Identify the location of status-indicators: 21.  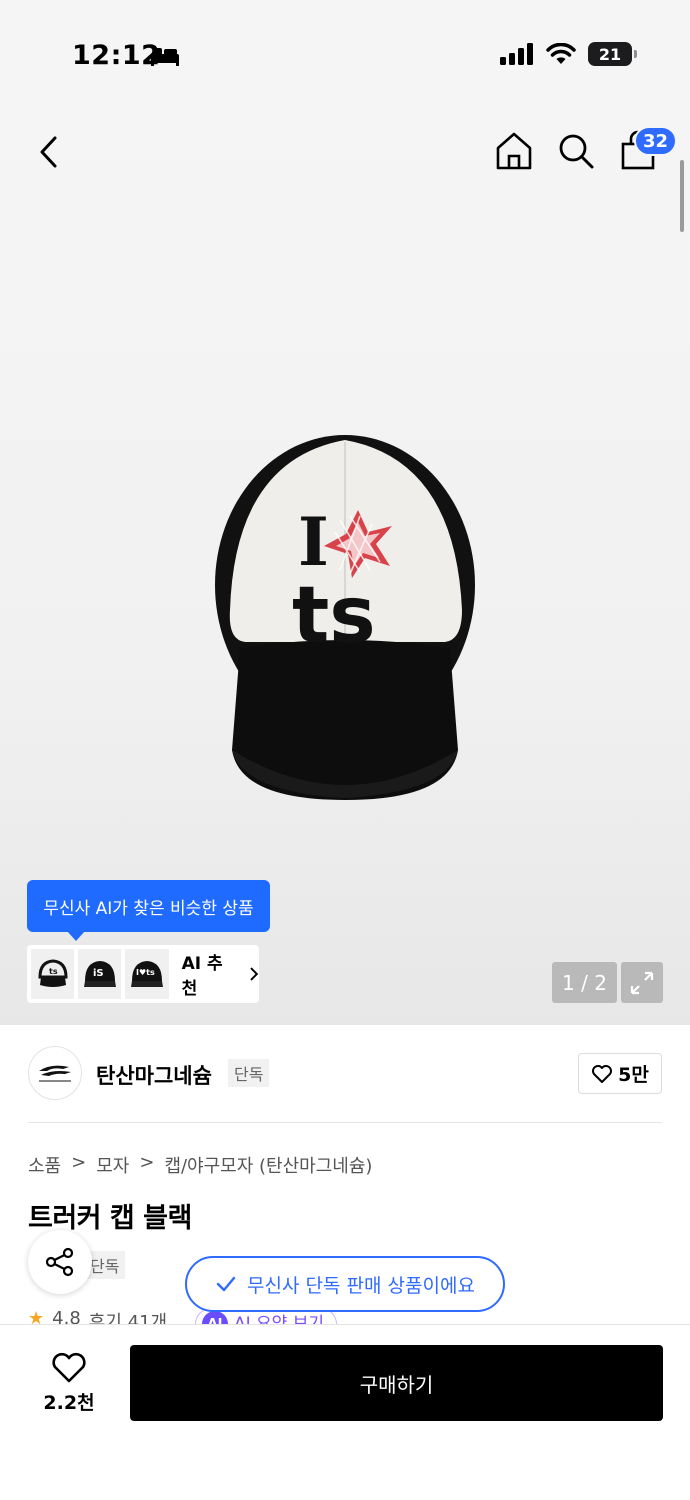
(568, 54).